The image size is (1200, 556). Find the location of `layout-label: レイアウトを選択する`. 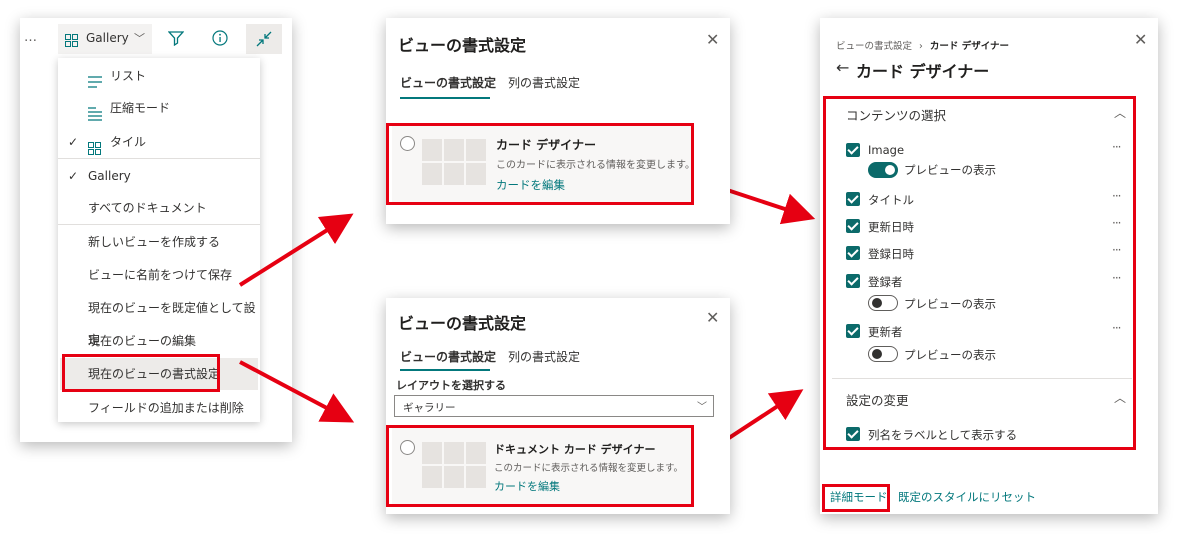

layout-label: レイアウトを選択する is located at coordinates (451, 385).